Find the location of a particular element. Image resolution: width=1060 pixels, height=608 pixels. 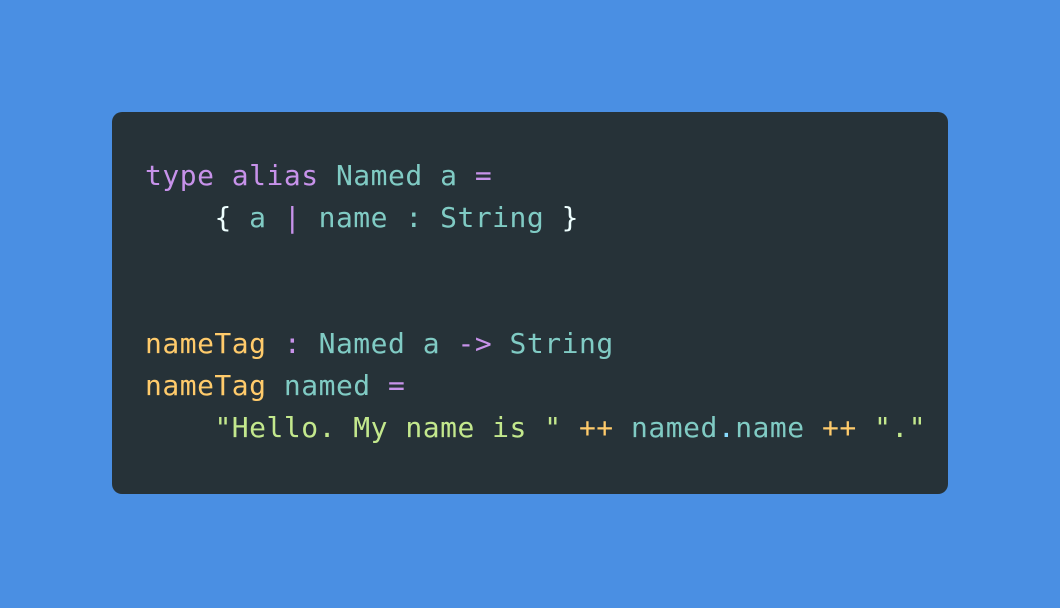

code-token-brace: { is located at coordinates (223, 217).